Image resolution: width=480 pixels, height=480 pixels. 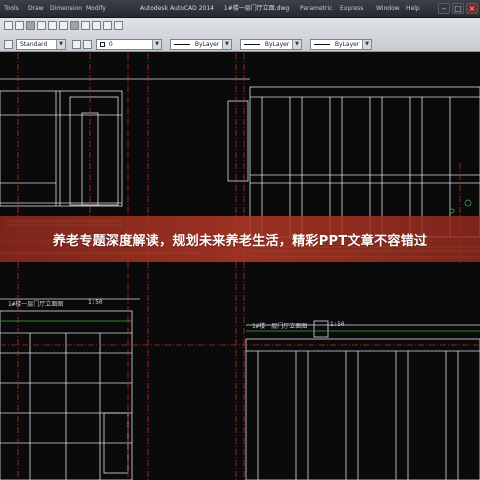 I want to click on left-elevation-label: 1#楼一层门厅立面图, so click(x=36, y=304).